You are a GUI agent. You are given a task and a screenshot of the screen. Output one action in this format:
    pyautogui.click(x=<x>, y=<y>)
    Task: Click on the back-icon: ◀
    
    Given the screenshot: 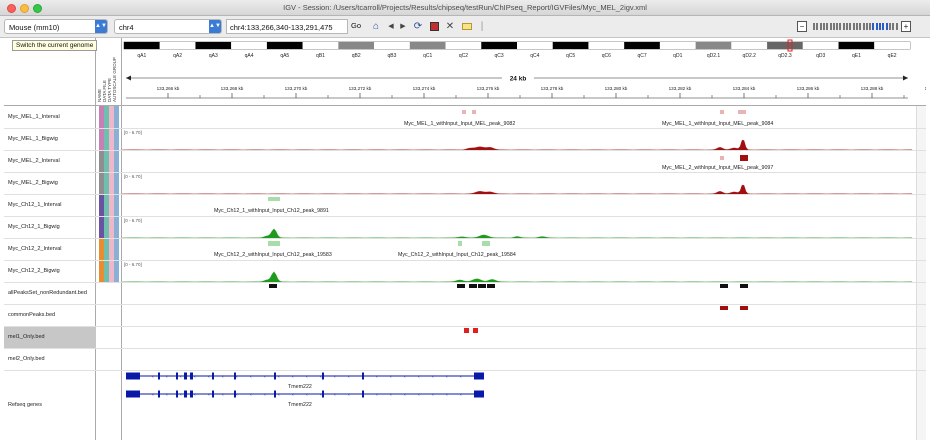 What is the action you would take?
    pyautogui.click(x=391, y=26)
    